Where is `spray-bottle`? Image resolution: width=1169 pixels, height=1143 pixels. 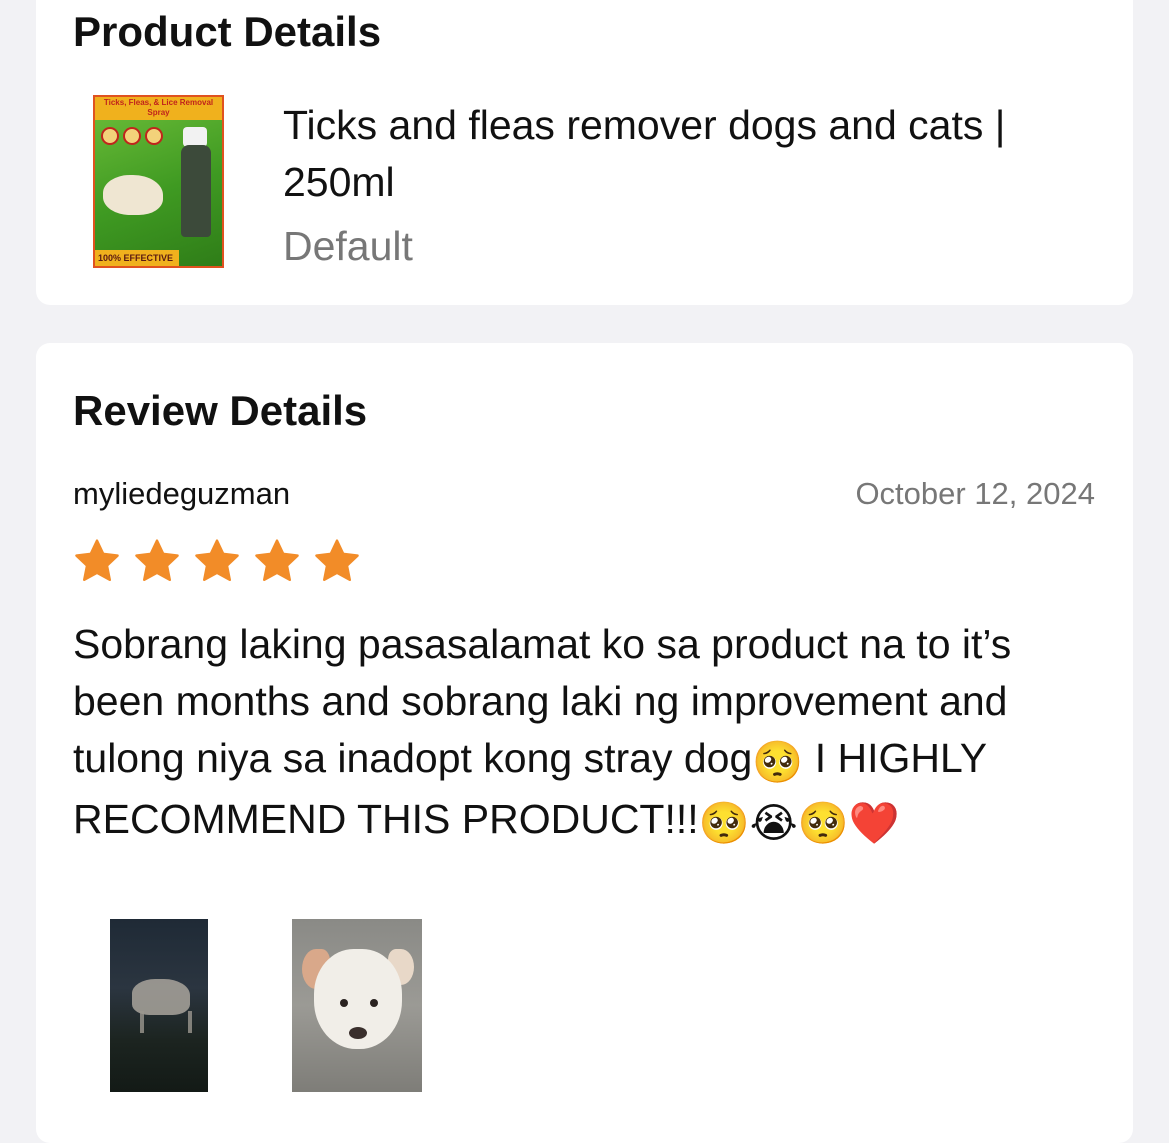
spray-bottle is located at coordinates (196, 191).